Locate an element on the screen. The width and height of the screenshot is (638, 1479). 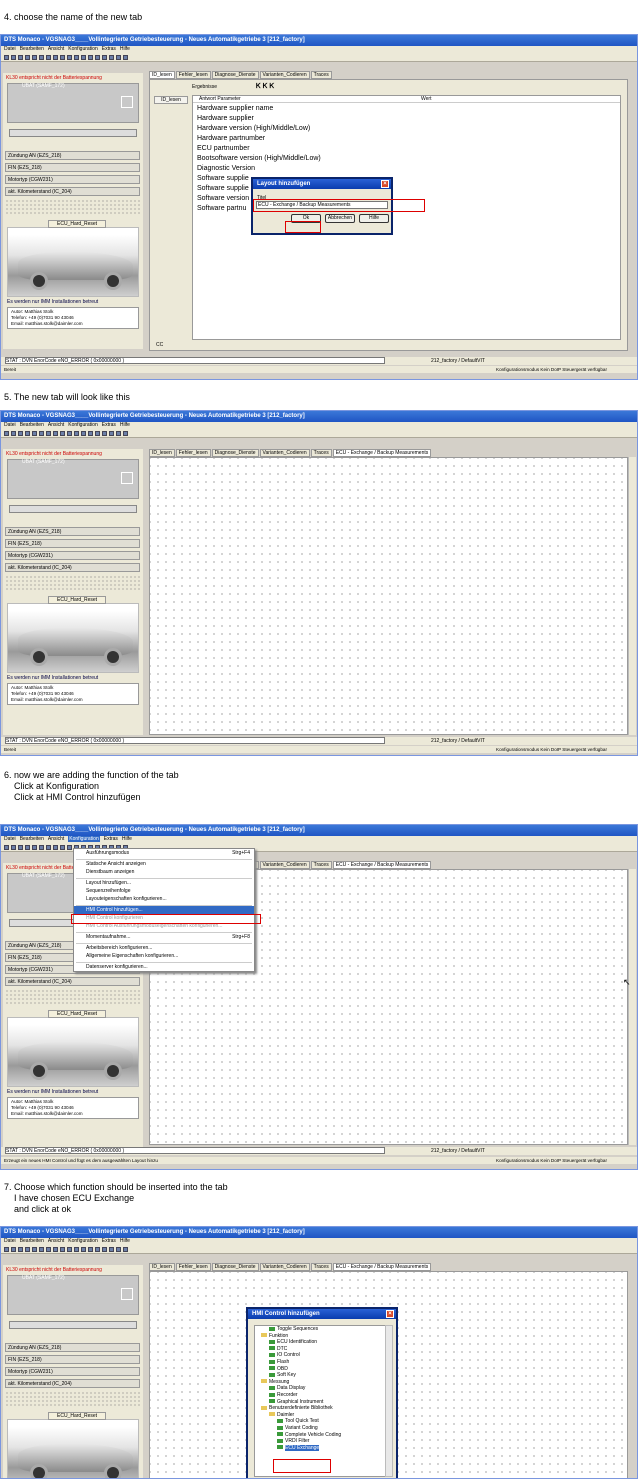
tree-label: VRDI Filter is located at coordinates (297, 1441).